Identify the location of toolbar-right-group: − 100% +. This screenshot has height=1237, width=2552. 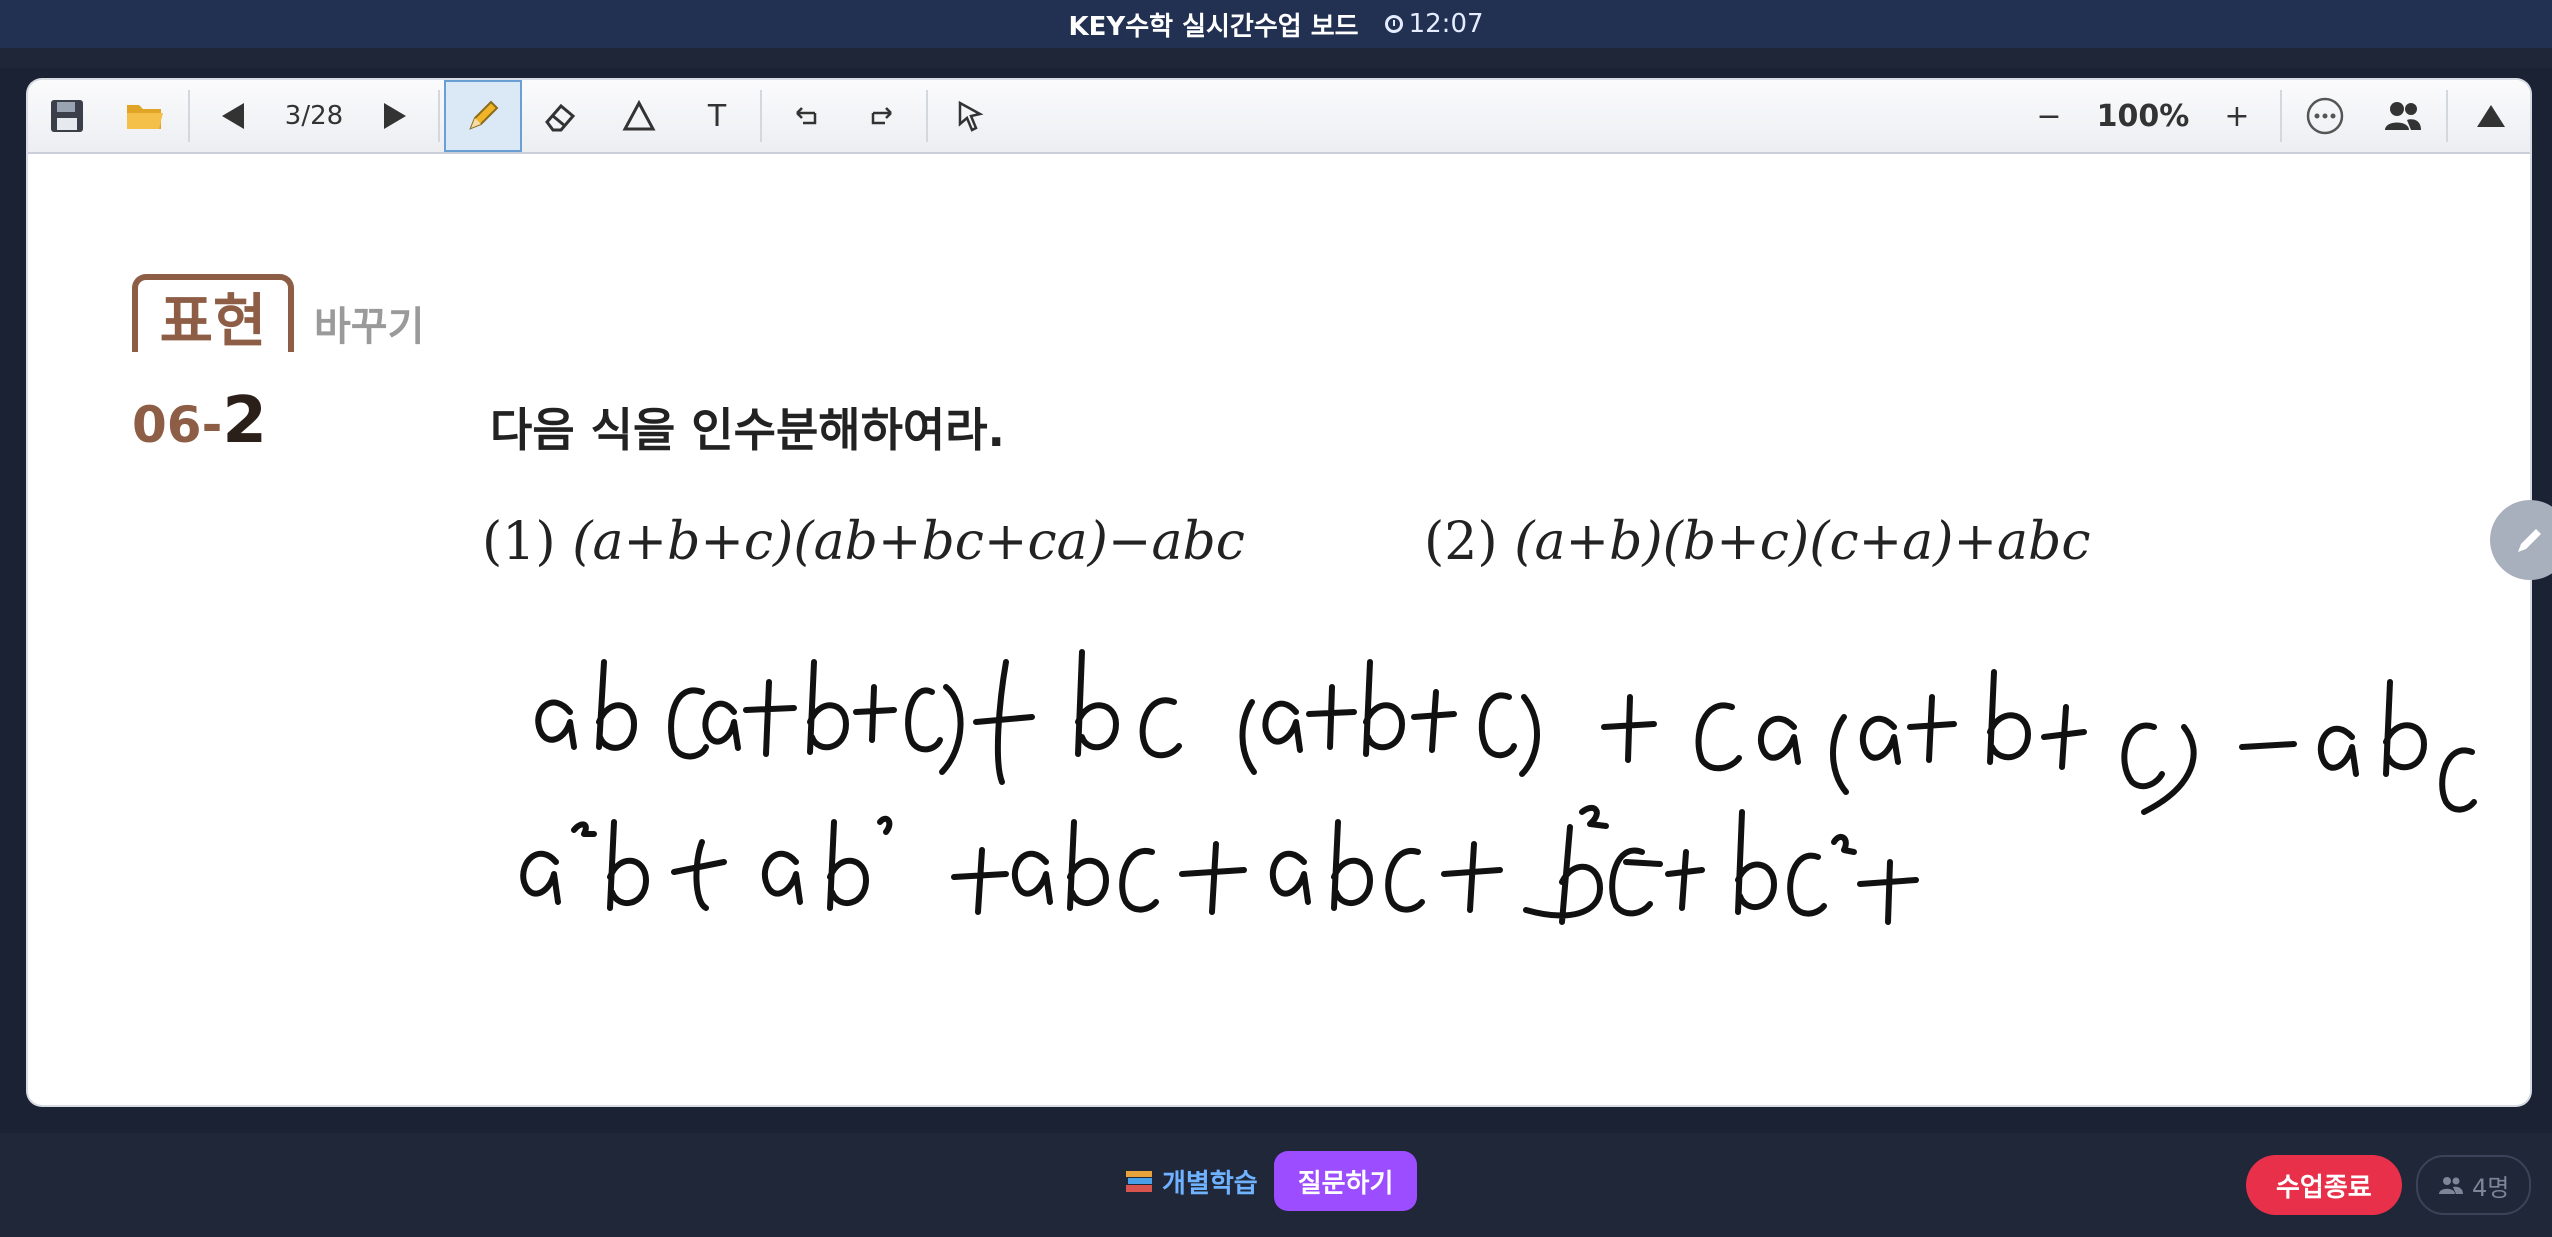
(2270, 116).